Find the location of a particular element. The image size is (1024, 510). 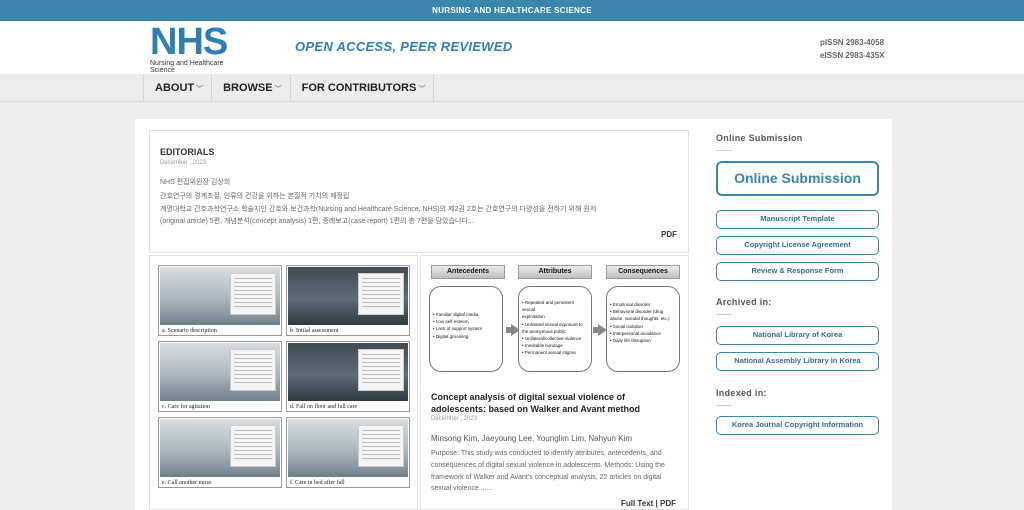

figure-caption: a. Scenario description is located at coordinates (189, 331).